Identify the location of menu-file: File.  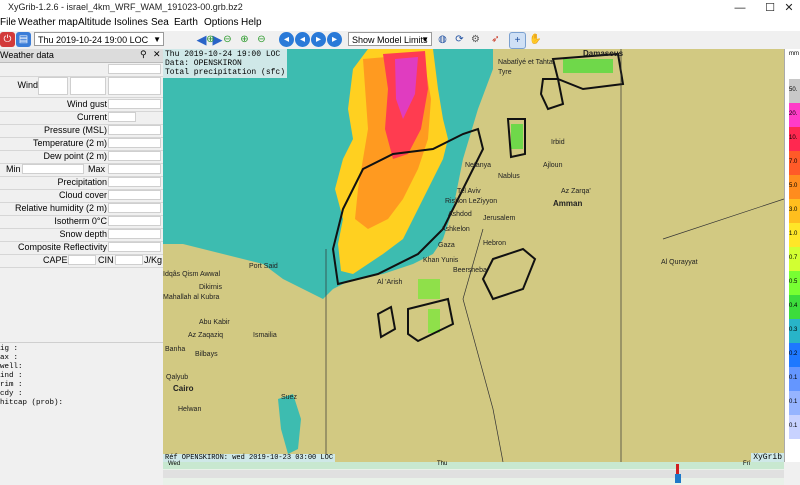
(8, 22).